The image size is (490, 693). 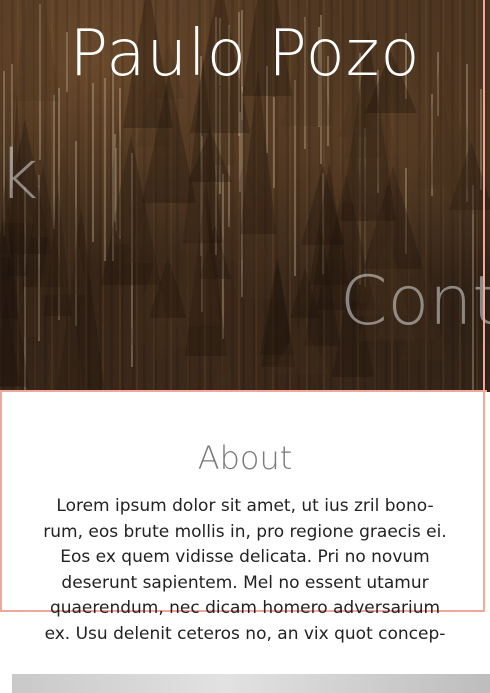 I want to click on site-title: Paulo Pozo, so click(x=245, y=54).